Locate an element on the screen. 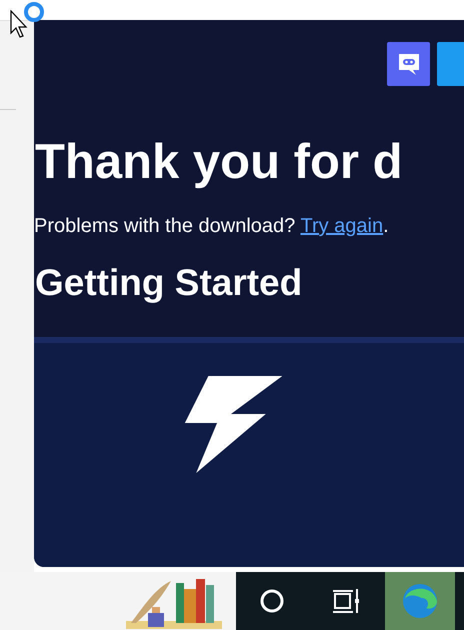 The image size is (464, 630). discord-button is located at coordinates (408, 64).